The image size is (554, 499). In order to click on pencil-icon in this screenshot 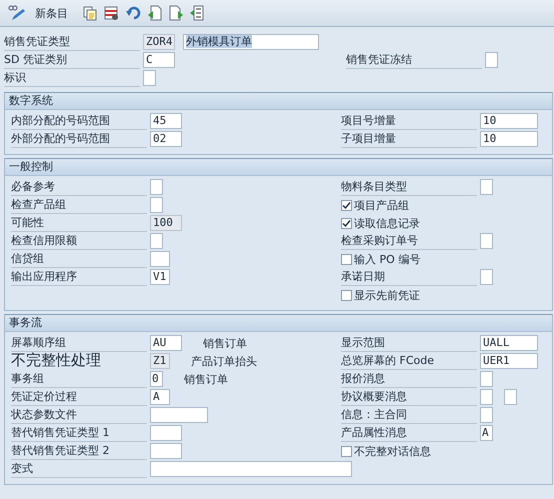, I will do `click(17, 13)`.